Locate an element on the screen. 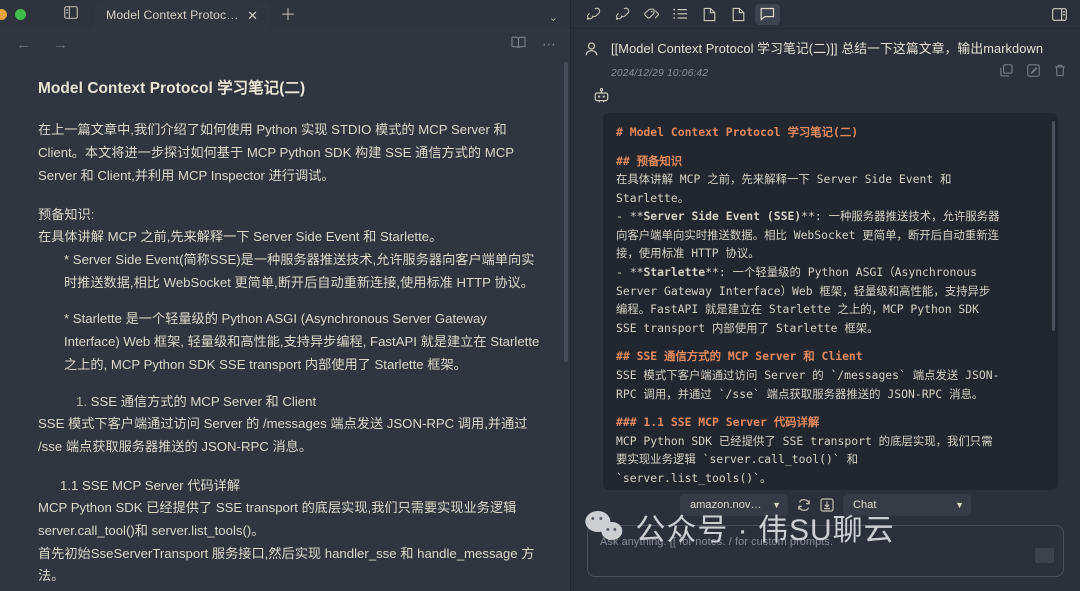 This screenshot has height=591, width=1080. browser-tab: Model Context Protocol ... ✕ is located at coordinates (181, 15).